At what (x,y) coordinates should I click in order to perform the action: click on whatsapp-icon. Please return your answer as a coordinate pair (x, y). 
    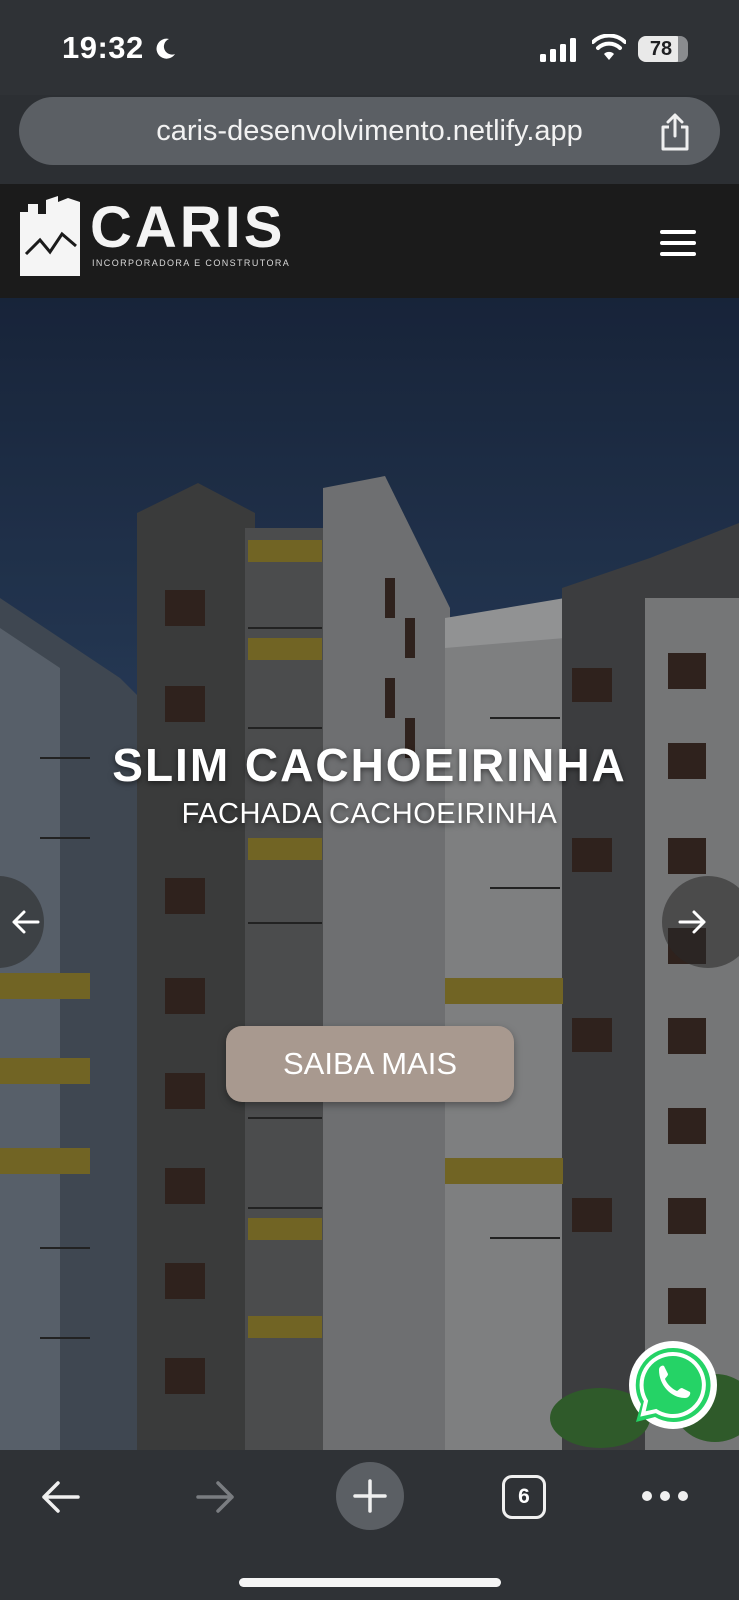
    Looking at the image, I should click on (673, 1385).